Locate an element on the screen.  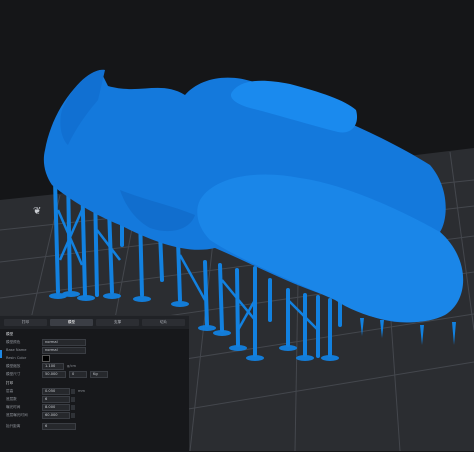
lift-distance-dropdown: 6 is located at coordinates (59, 426).